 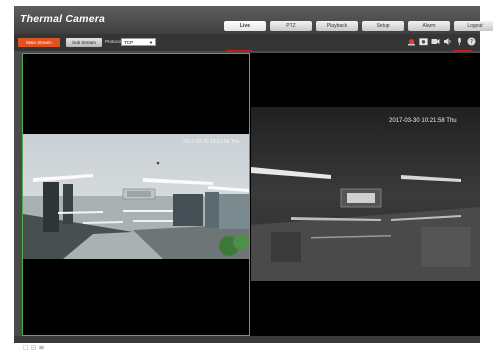 What do you see at coordinates (63, 19) in the screenshot?
I see `app-title: Thermal Camera` at bounding box center [63, 19].